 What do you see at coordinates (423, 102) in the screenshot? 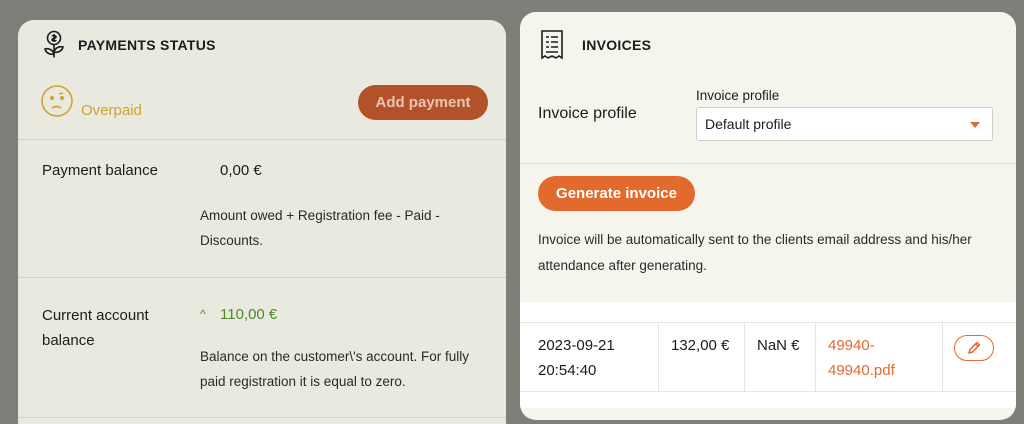
I see `add-payment-button: Add payment` at bounding box center [423, 102].